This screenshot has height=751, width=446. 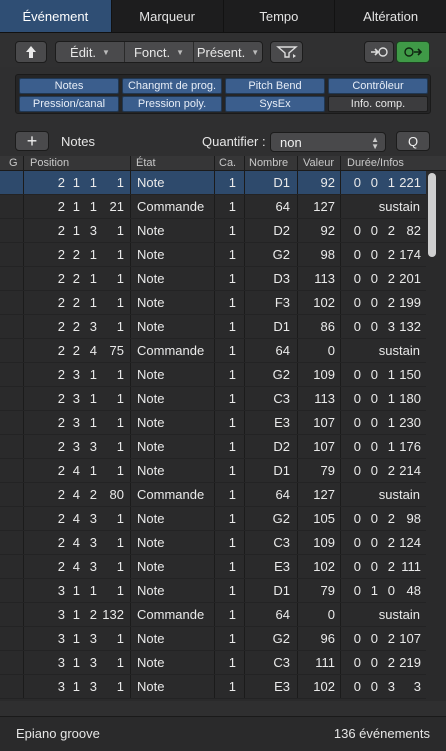 What do you see at coordinates (69, 104) in the screenshot?
I see `filter-channel-pressure: Pression/canal` at bounding box center [69, 104].